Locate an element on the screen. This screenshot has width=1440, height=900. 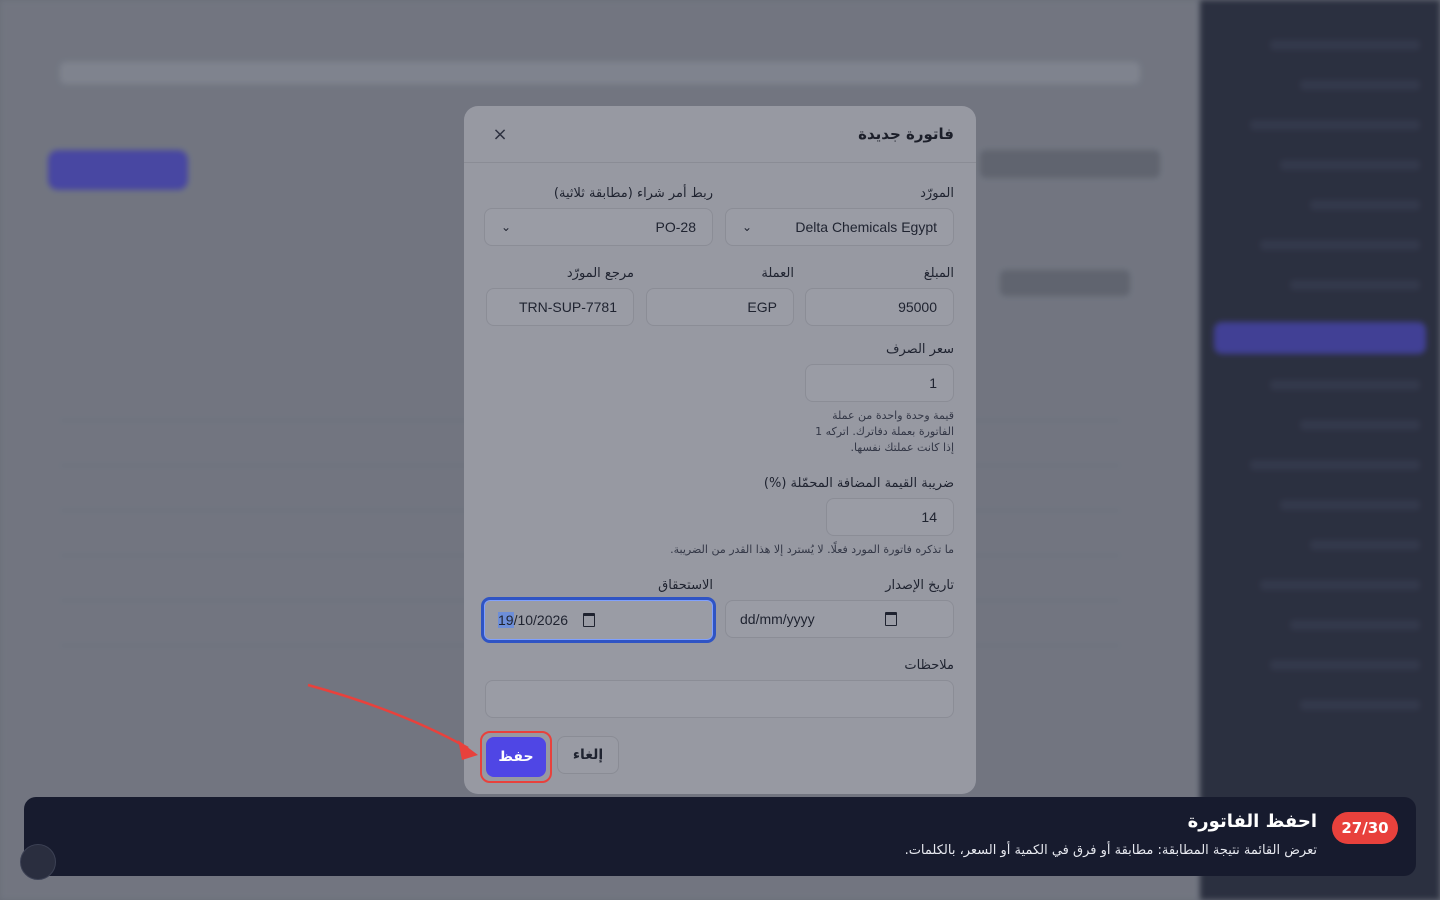
due-date-rest: /10/2026 is located at coordinates (541, 620).